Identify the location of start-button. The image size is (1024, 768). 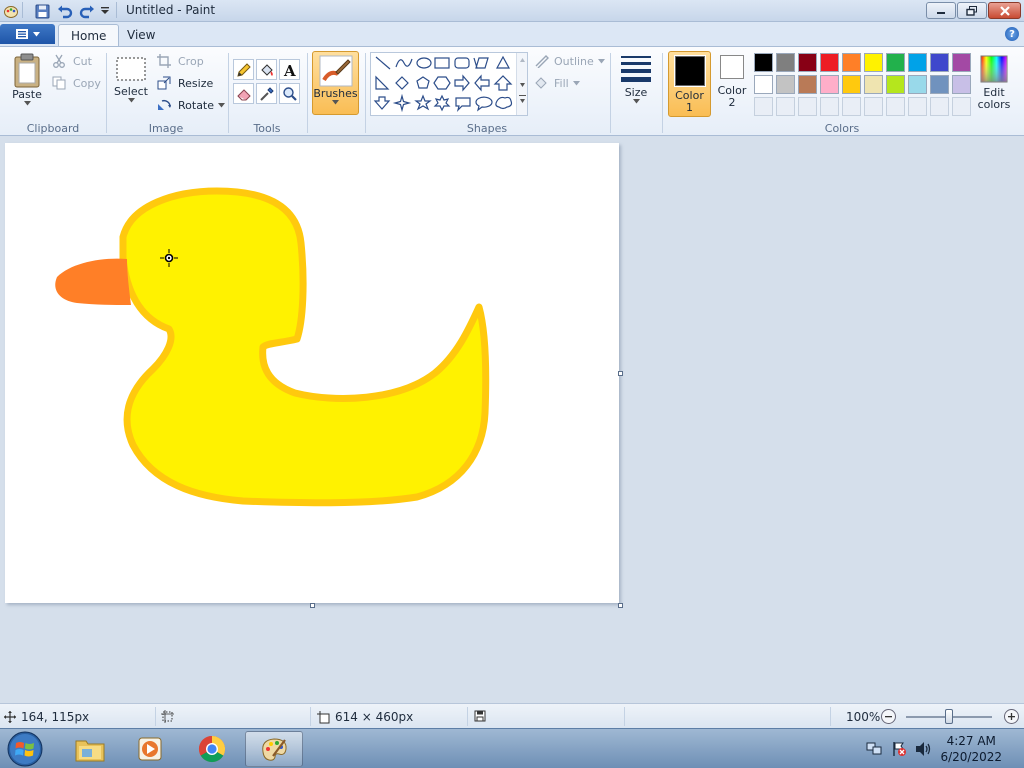
(25, 749).